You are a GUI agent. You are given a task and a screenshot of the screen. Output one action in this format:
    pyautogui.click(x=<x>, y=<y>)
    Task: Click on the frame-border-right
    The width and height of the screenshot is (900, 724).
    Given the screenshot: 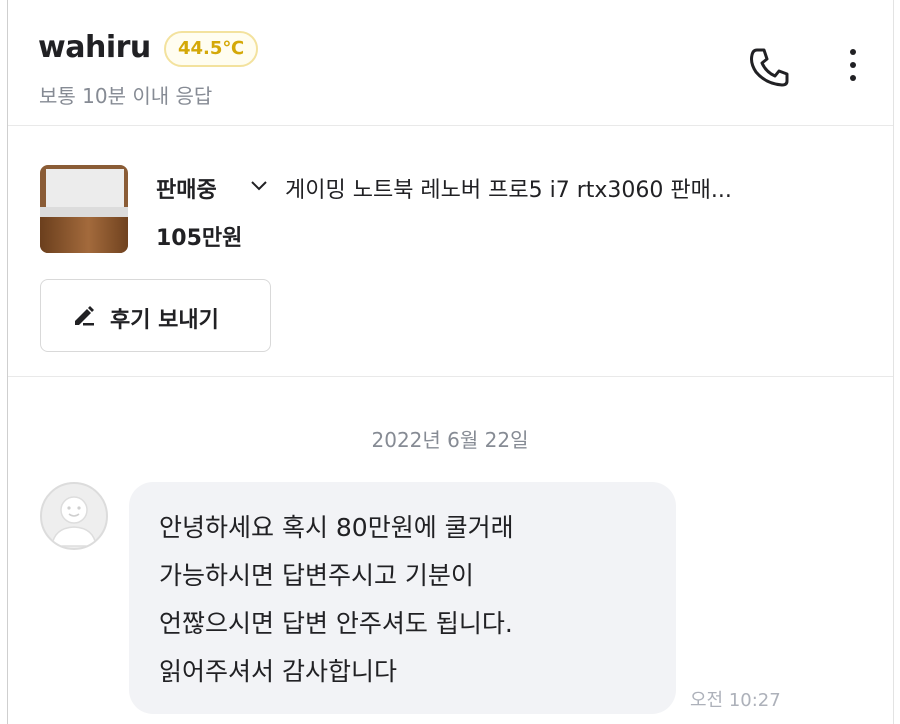 What is the action you would take?
    pyautogui.click(x=893, y=362)
    